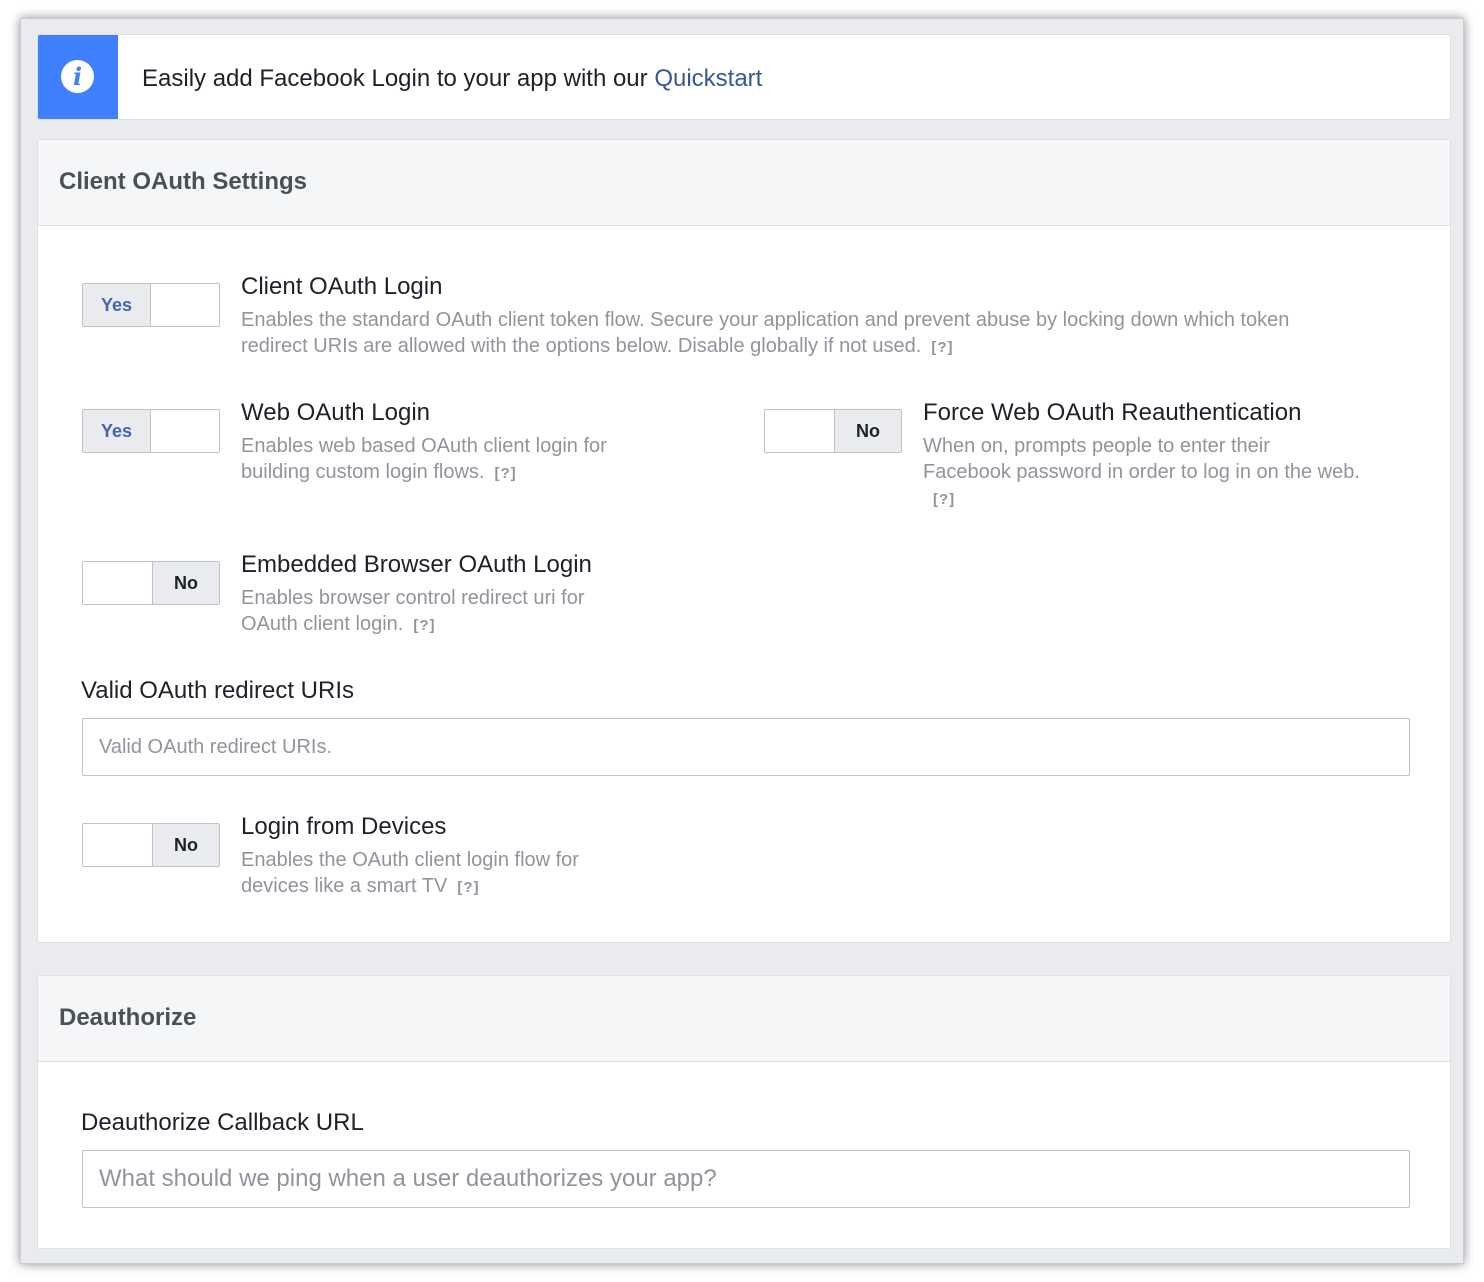 The height and width of the screenshot is (1282, 1484). Describe the element at coordinates (222, 1122) in the screenshot. I see `deauthorize-callback-label: Deauthorize Callback URL` at that location.